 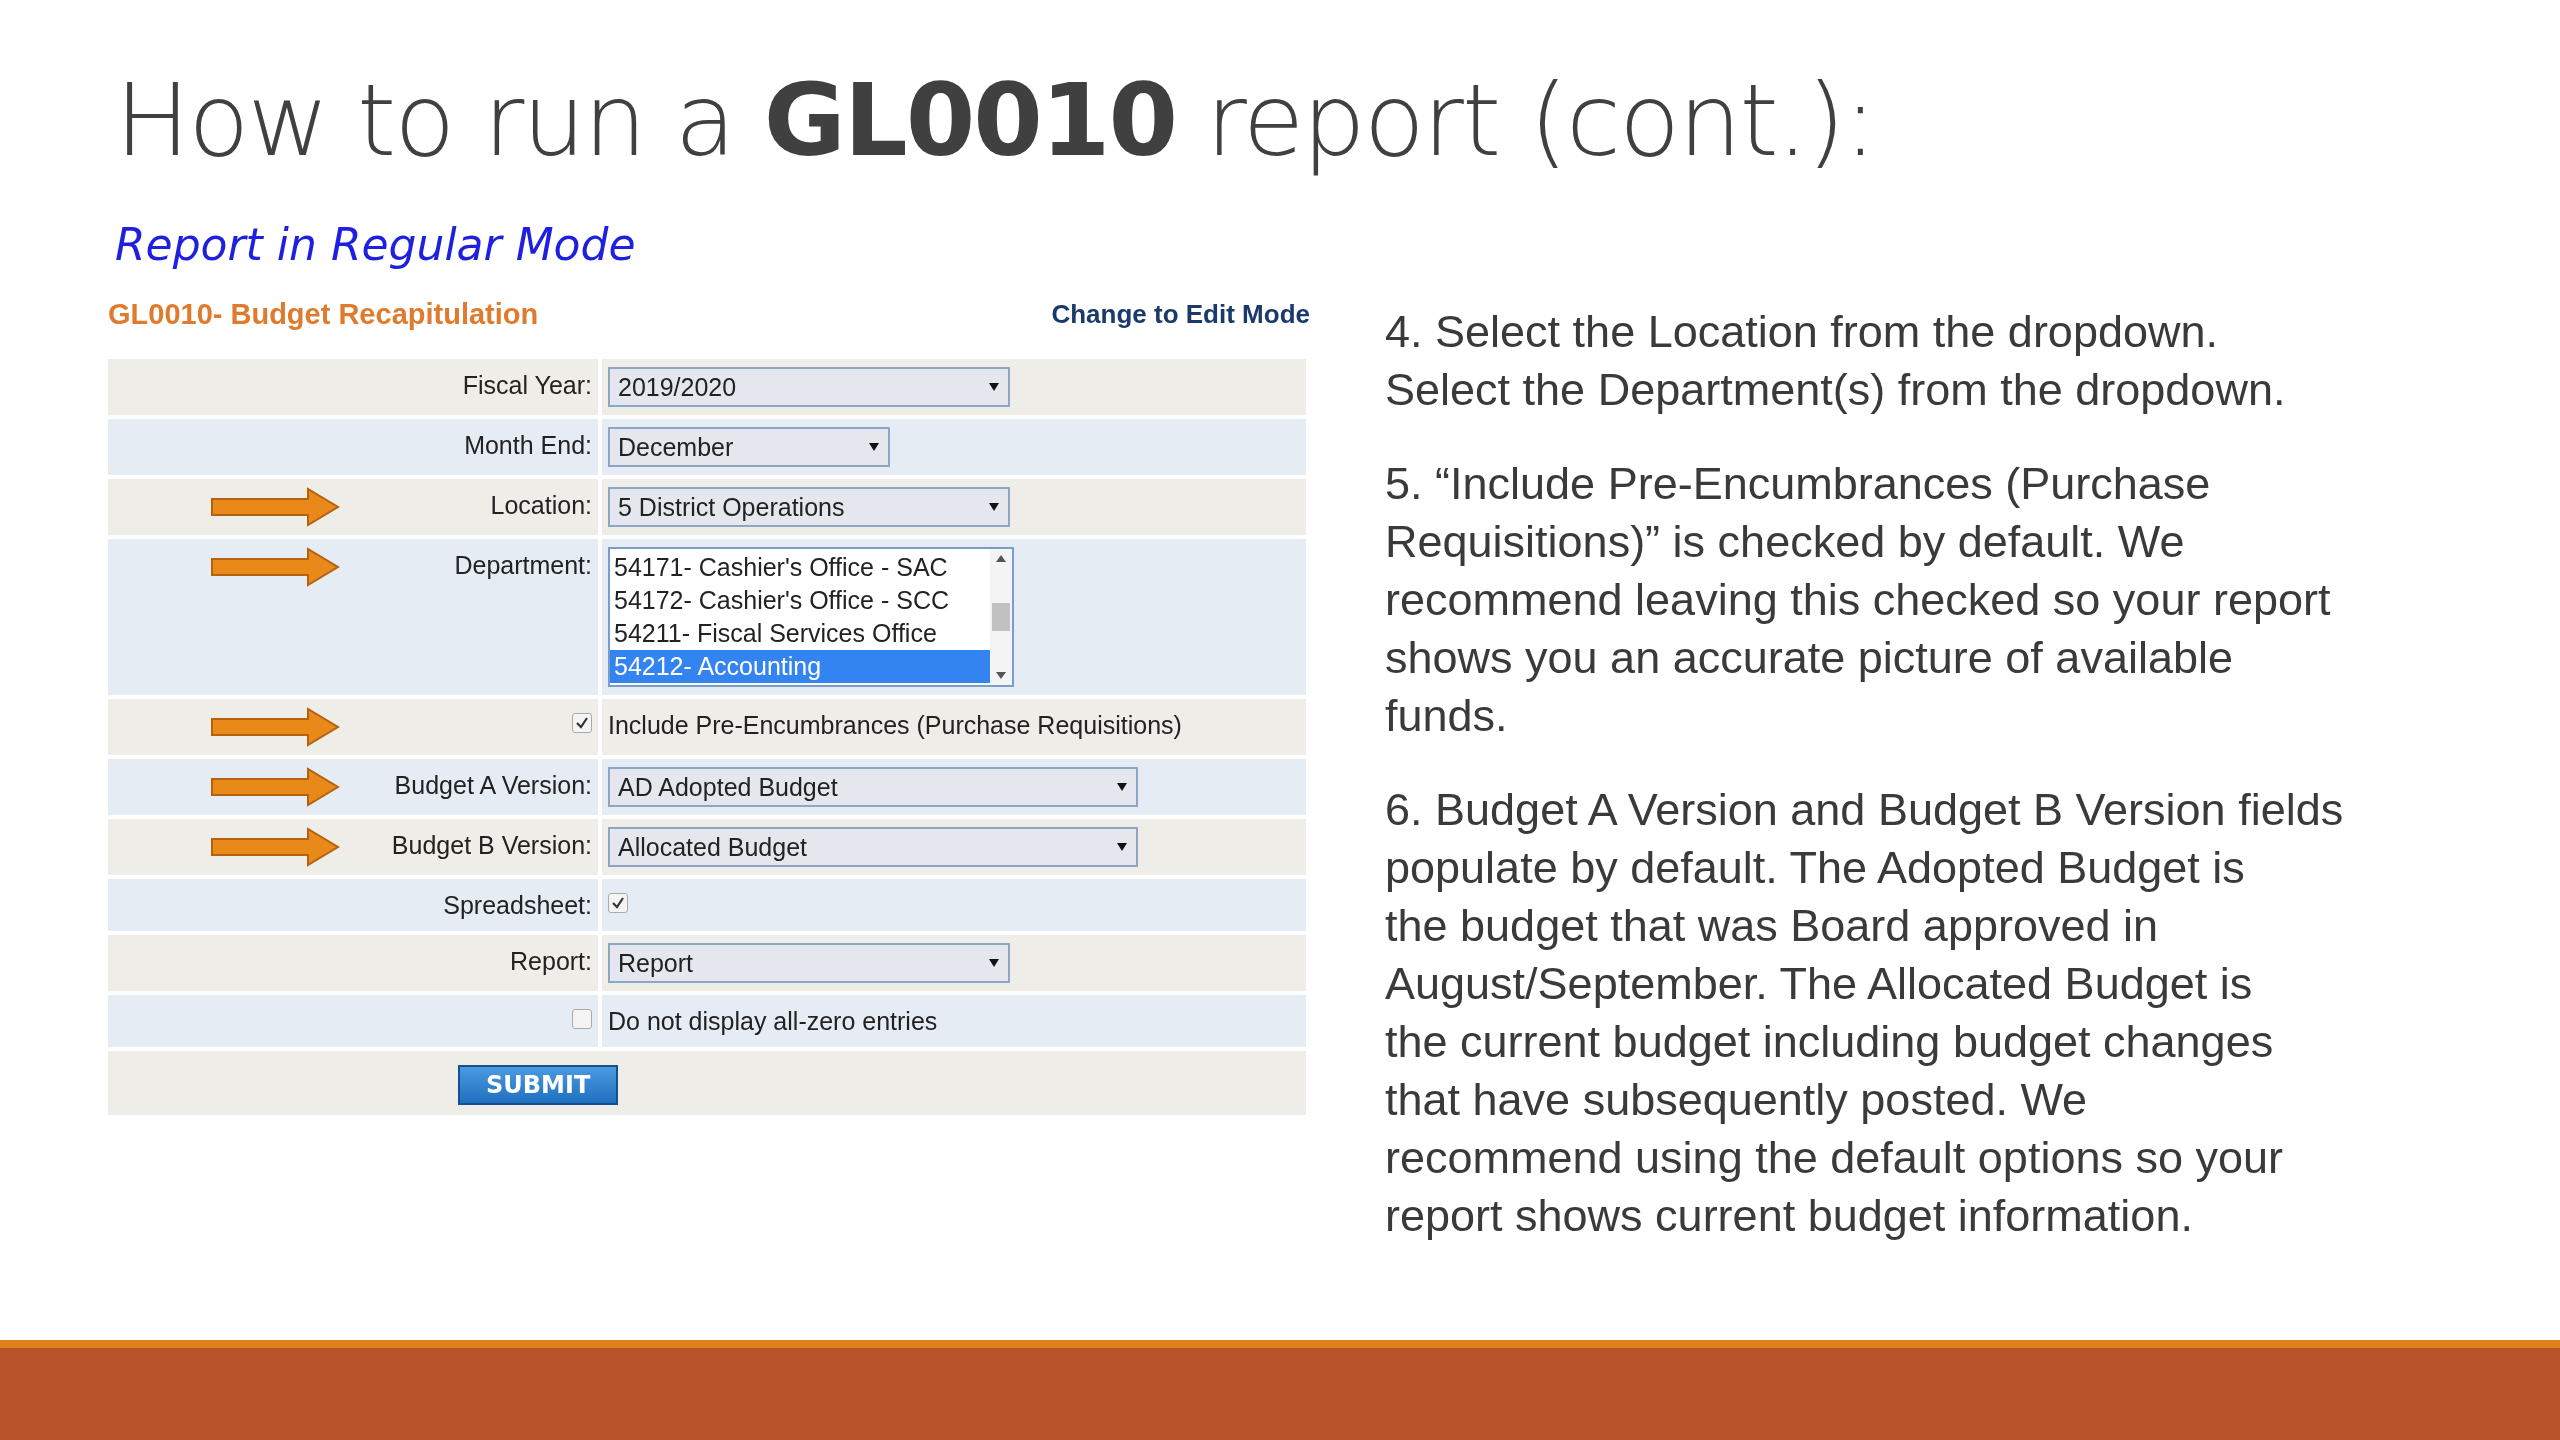 I want to click on subtitle: Report in Regular Mode, so click(x=375, y=244).